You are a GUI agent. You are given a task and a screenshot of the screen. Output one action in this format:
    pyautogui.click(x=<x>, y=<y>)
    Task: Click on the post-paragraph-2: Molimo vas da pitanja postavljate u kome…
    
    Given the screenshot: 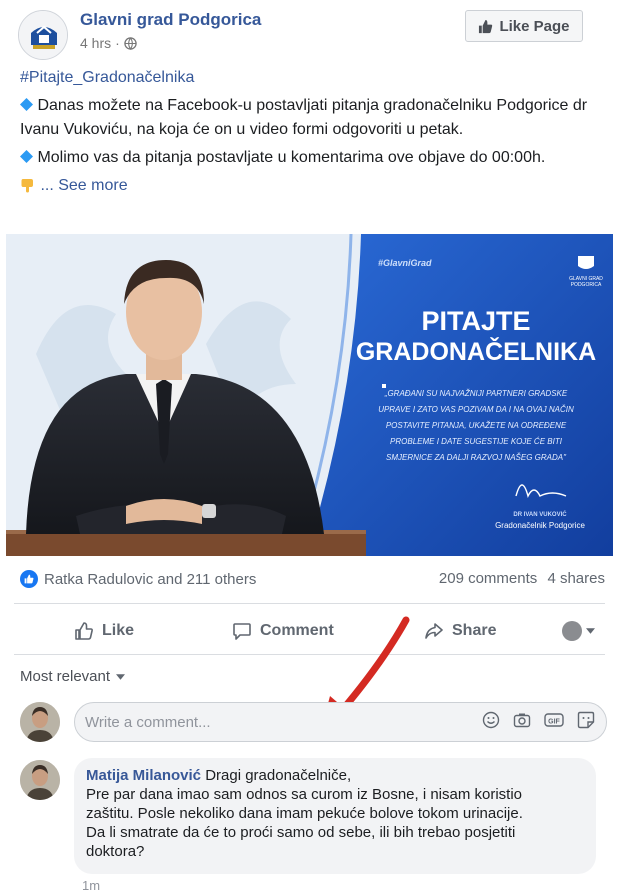 What is the action you would take?
    pyautogui.click(x=310, y=158)
    